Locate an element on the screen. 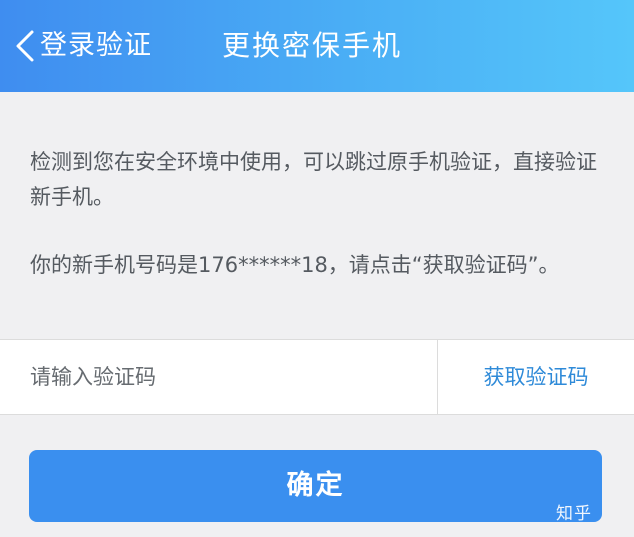 This screenshot has width=634, height=537. back-label: 登录验证 is located at coordinates (96, 45).